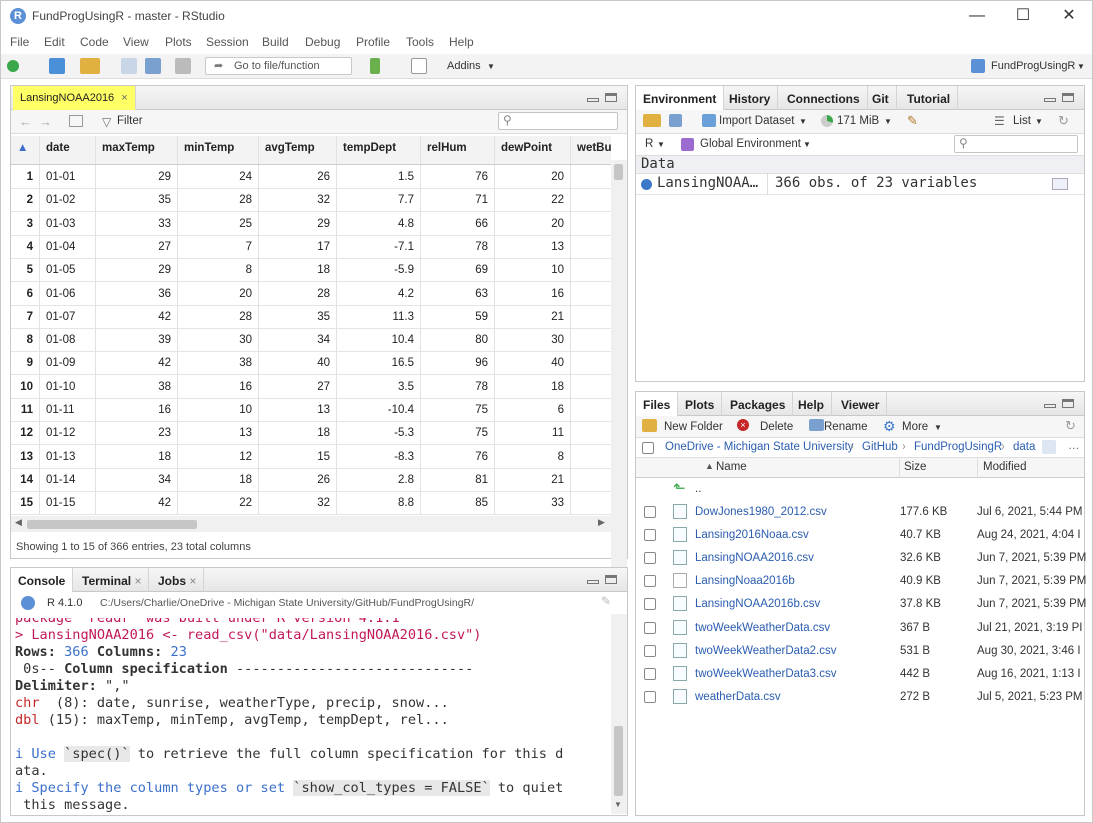 The height and width of the screenshot is (823, 1093). Describe the element at coordinates (606, 601) in the screenshot. I see `clear-console-icon: ✎` at that location.